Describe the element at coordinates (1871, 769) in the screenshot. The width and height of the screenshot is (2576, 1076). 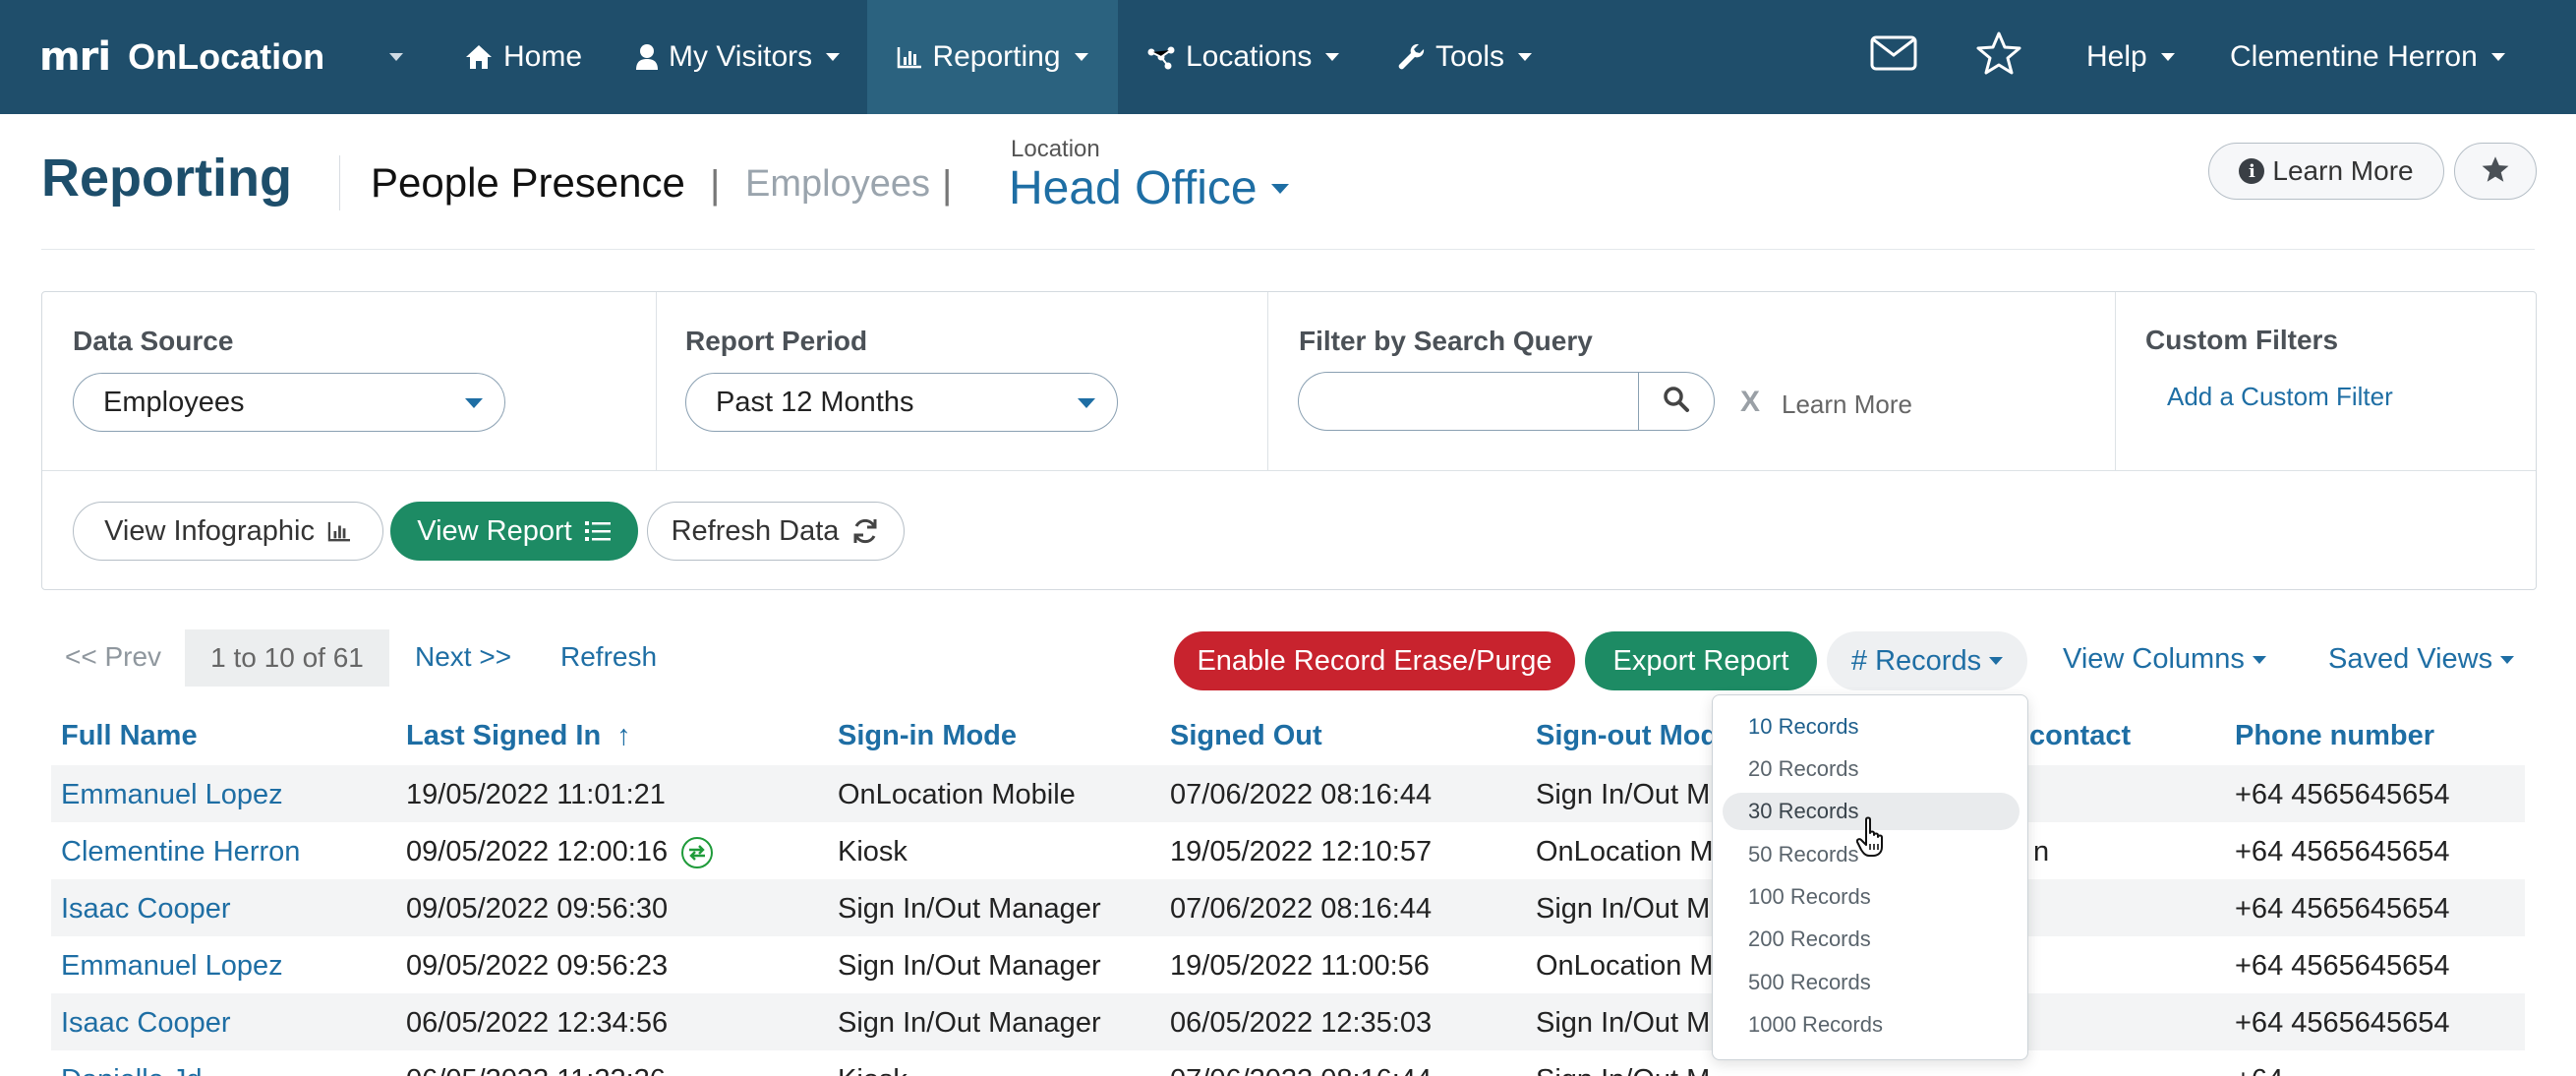
I see `menu-item-20-records: 20 Records` at that location.